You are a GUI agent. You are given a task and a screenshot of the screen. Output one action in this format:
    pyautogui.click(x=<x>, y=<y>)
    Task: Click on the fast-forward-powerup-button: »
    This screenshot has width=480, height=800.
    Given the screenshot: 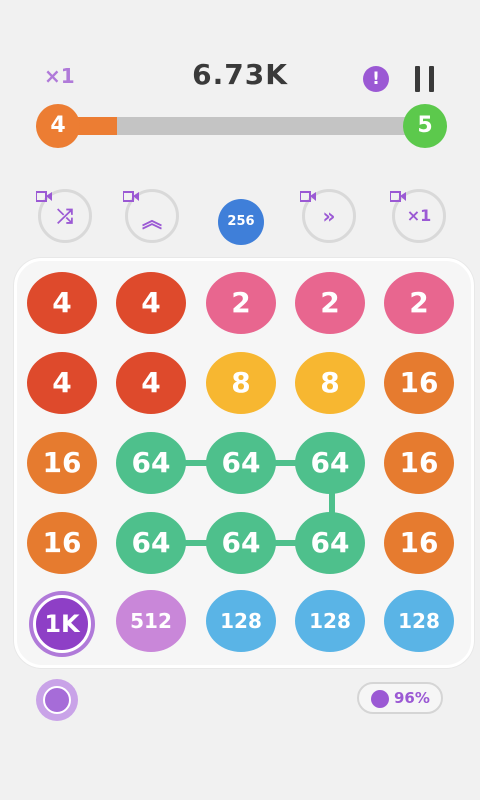 What is the action you would take?
    pyautogui.click(x=328, y=216)
    